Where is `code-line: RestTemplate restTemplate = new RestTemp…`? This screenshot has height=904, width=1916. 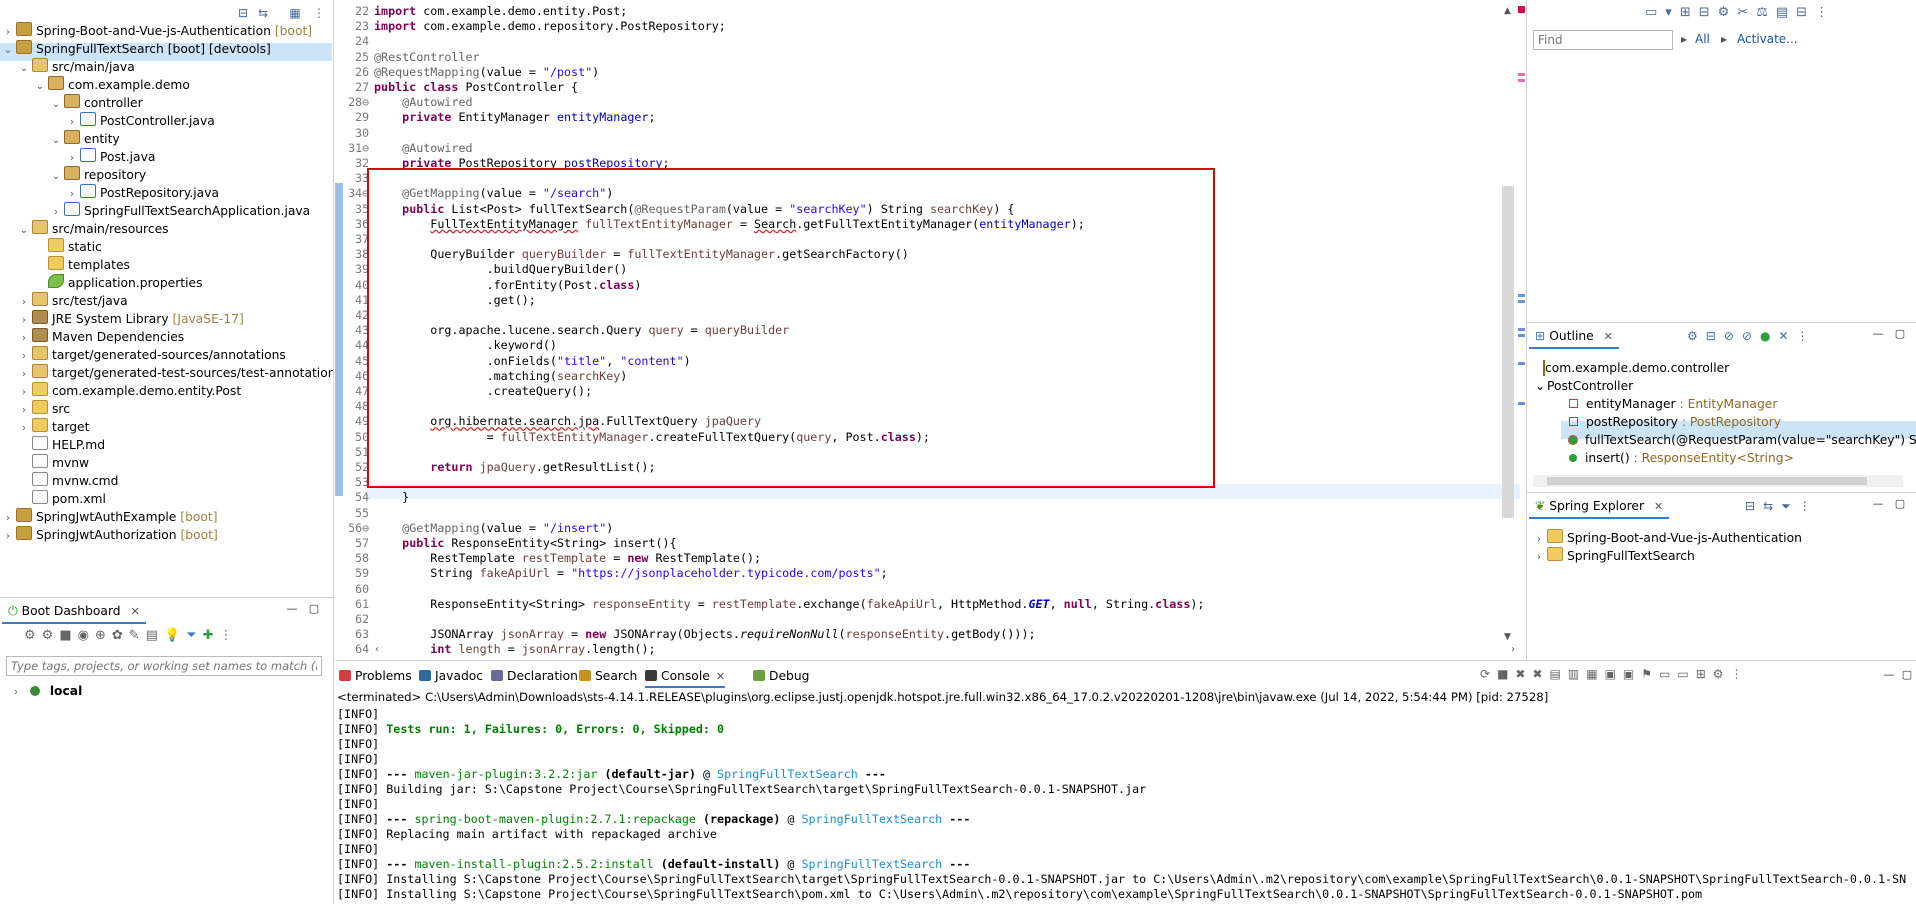 code-line: RestTemplate restTemplate = new RestTemp… is located at coordinates (567, 558).